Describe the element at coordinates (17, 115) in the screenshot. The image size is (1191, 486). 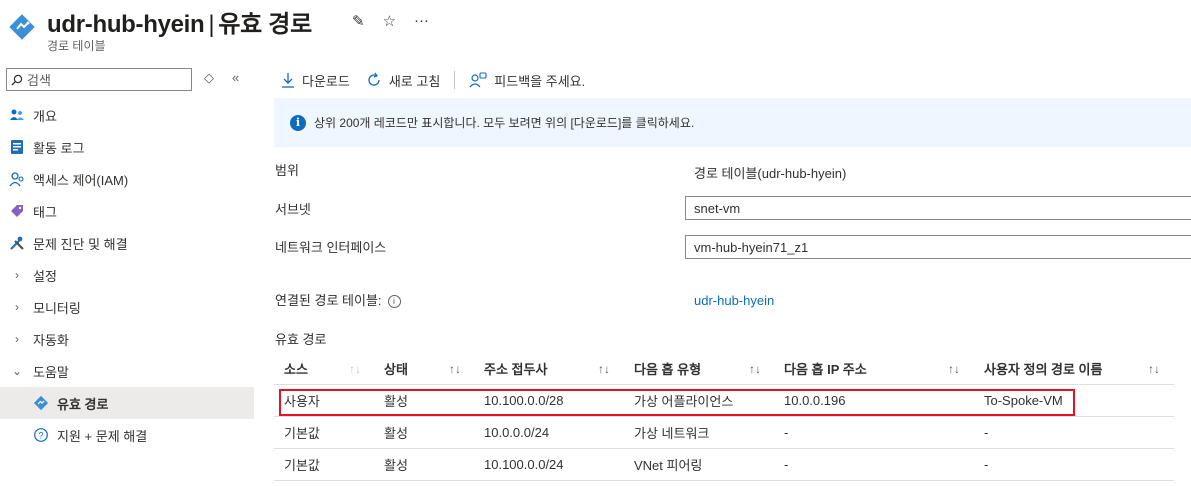
I see `overview-people-icon` at that location.